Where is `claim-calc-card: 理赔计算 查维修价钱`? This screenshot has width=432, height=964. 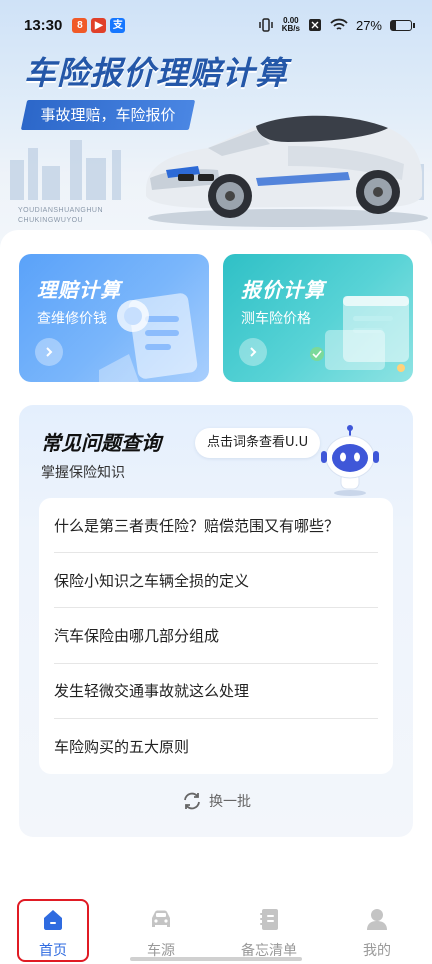
claim-calc-card: 理赔计算 查维修价钱 is located at coordinates (114, 318).